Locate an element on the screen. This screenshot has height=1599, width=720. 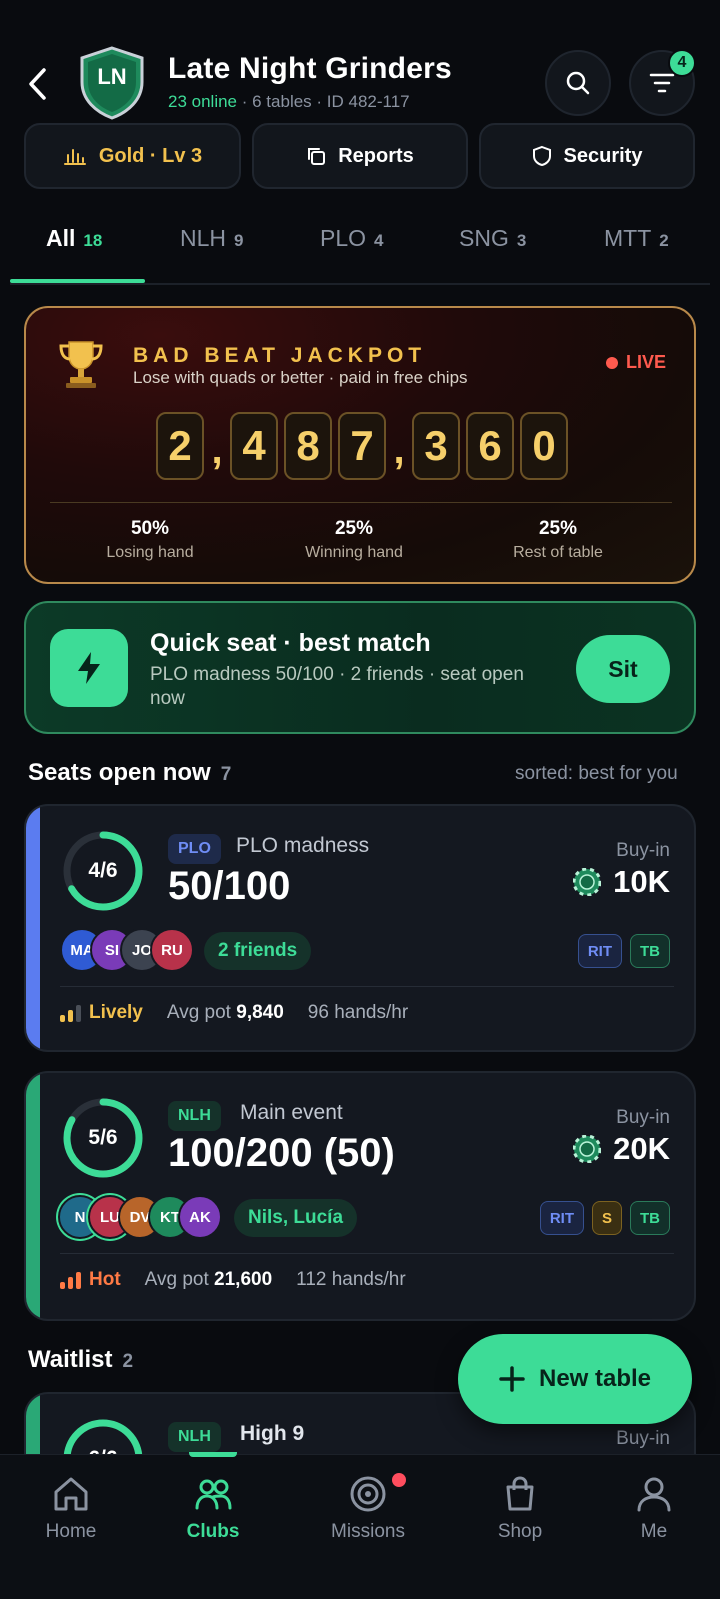
card-divider is located at coordinates (367, 1253).